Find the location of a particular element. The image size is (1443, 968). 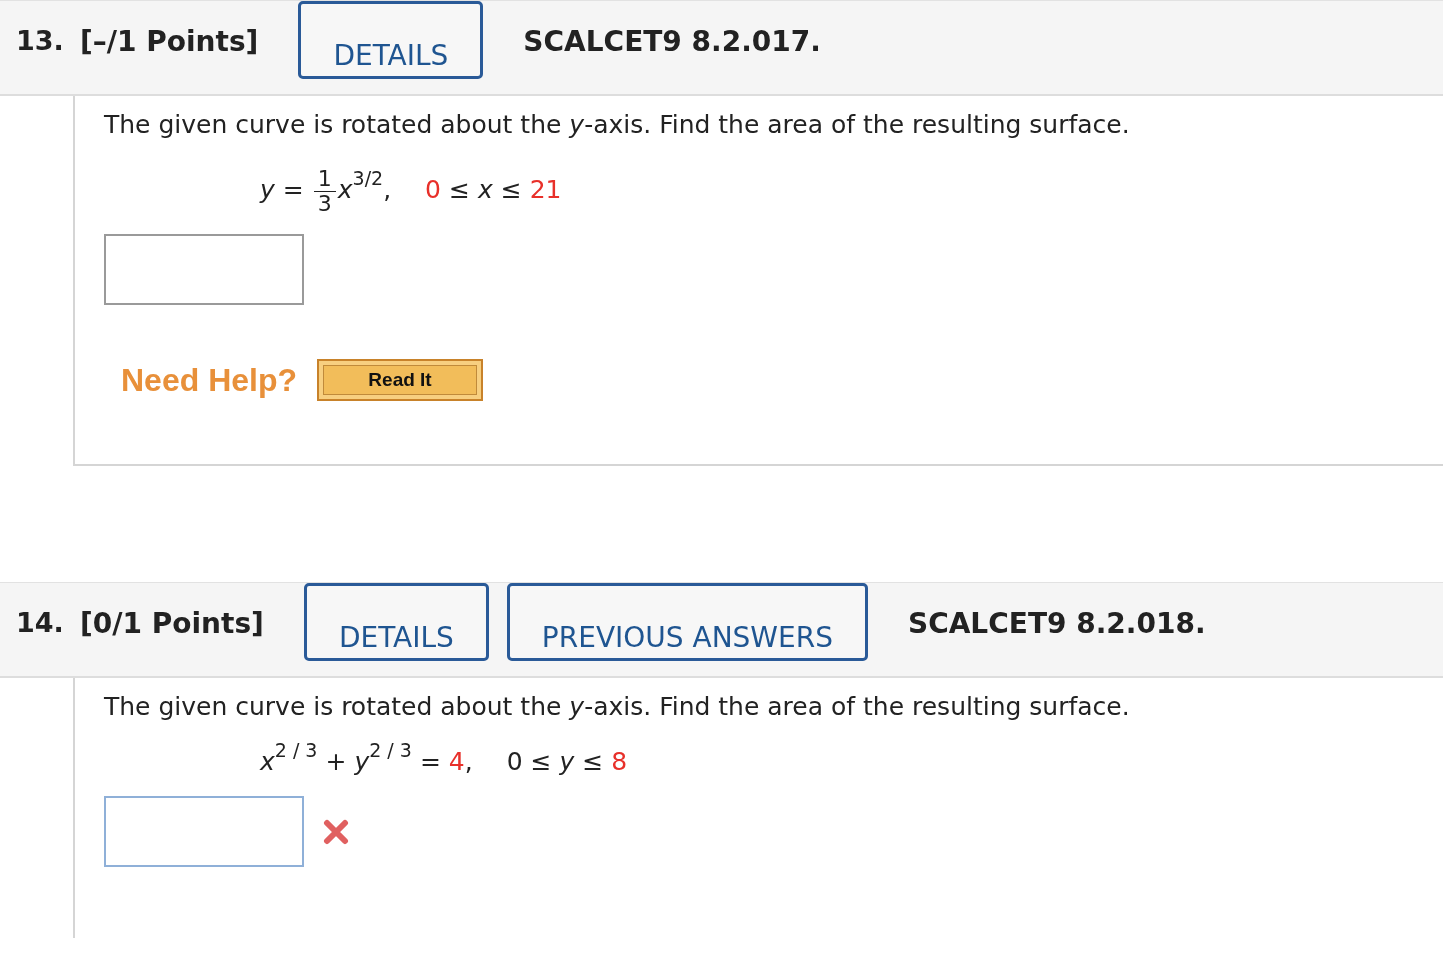

cross-icon is located at coordinates (336, 831).